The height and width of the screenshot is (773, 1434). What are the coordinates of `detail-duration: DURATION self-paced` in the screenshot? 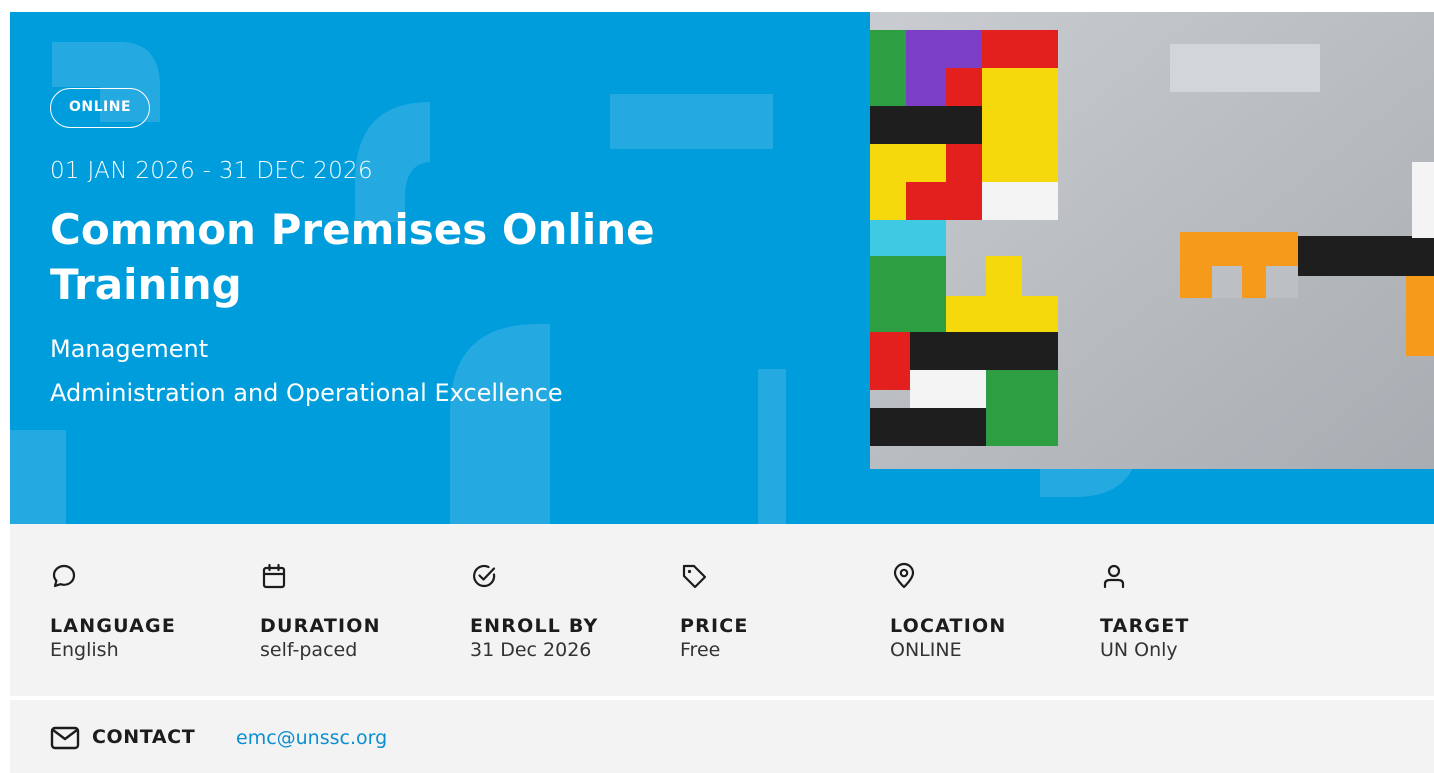 It's located at (360, 612).